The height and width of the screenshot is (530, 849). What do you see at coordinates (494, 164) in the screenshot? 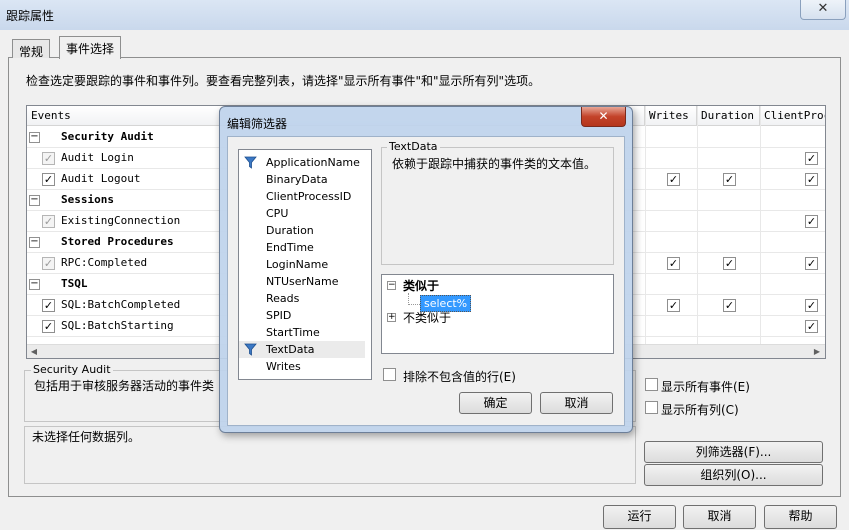
I see `column-description-text: 依赖于跟踪中捕获的事件类的文本值。` at bounding box center [494, 164].